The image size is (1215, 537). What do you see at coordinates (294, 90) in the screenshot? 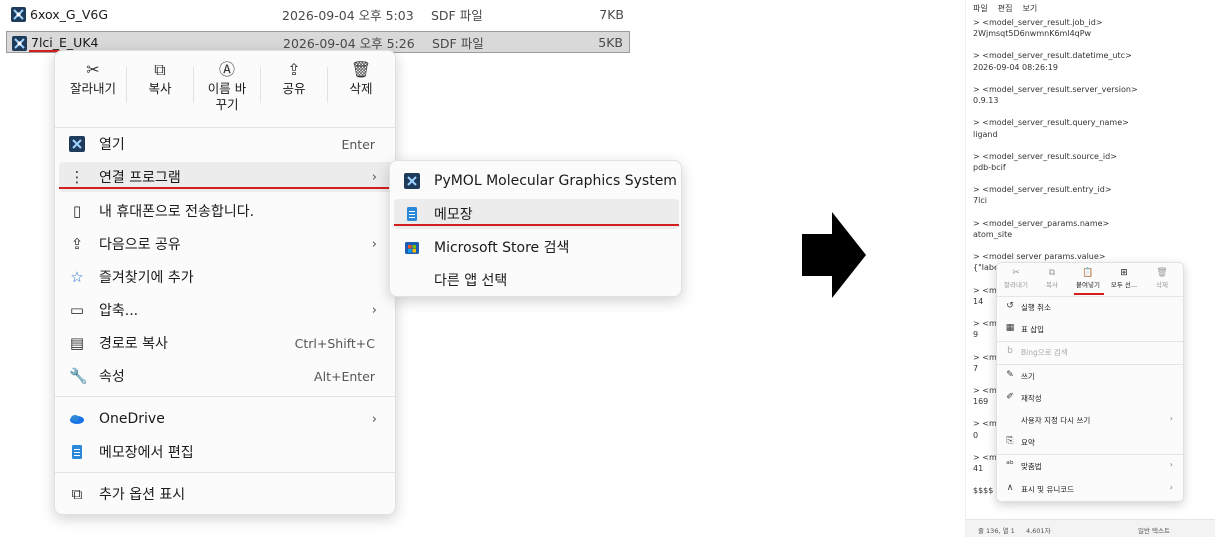
I see `share-button: ⇪ 공유` at bounding box center [294, 90].